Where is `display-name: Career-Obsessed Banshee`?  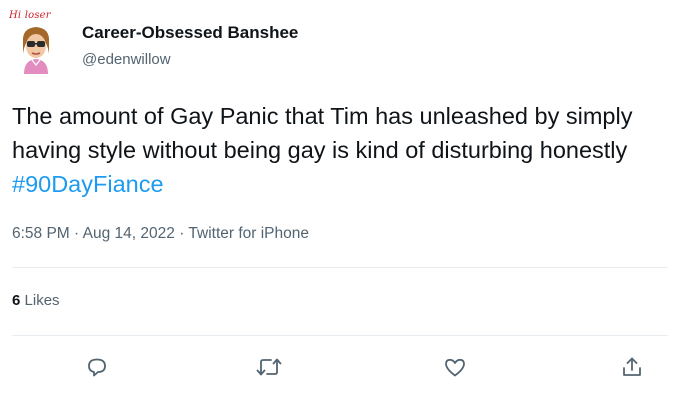
display-name: Career-Obsessed Banshee is located at coordinates (190, 33).